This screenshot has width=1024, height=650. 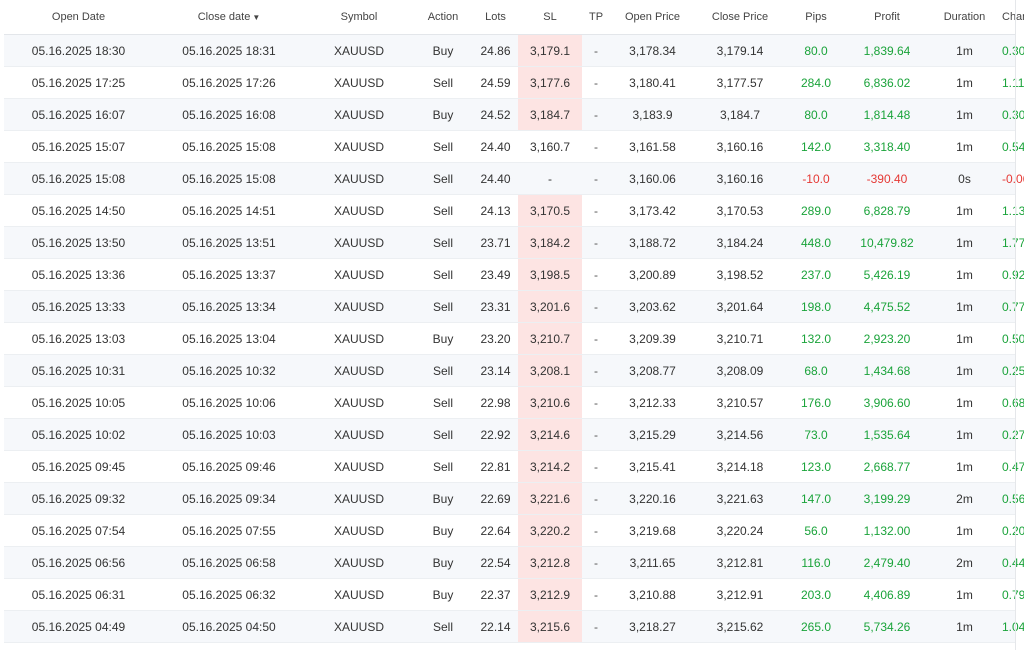 I want to click on close-price-cell: 3,215.62, so click(x=740, y=626).